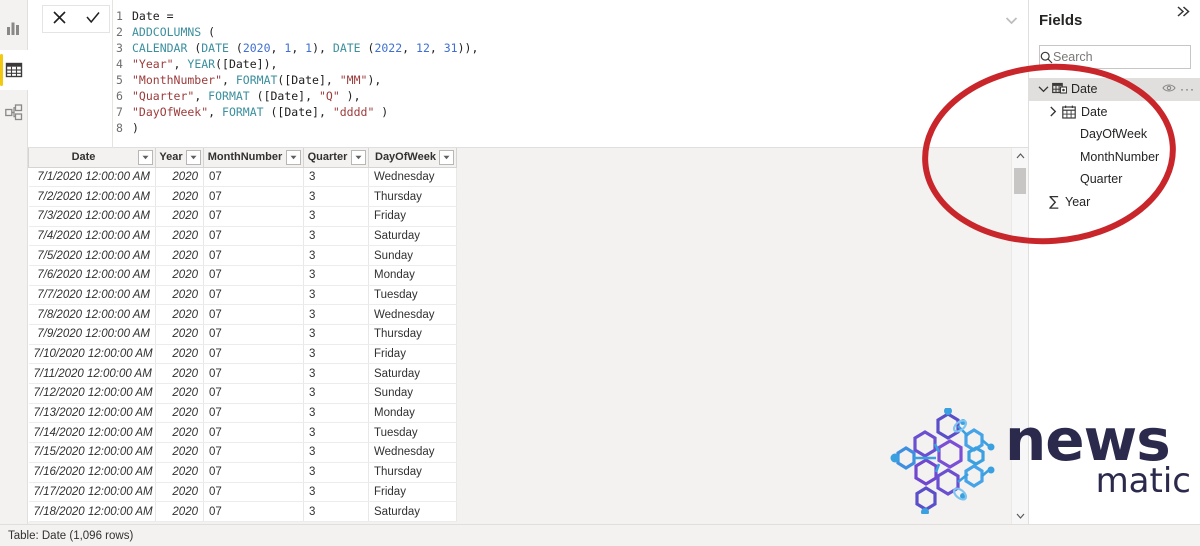 Image resolution: width=1200 pixels, height=546 pixels. What do you see at coordinates (92, 511) in the screenshot?
I see `table-cell: 7/18/2020 12:00:00 AM` at bounding box center [92, 511].